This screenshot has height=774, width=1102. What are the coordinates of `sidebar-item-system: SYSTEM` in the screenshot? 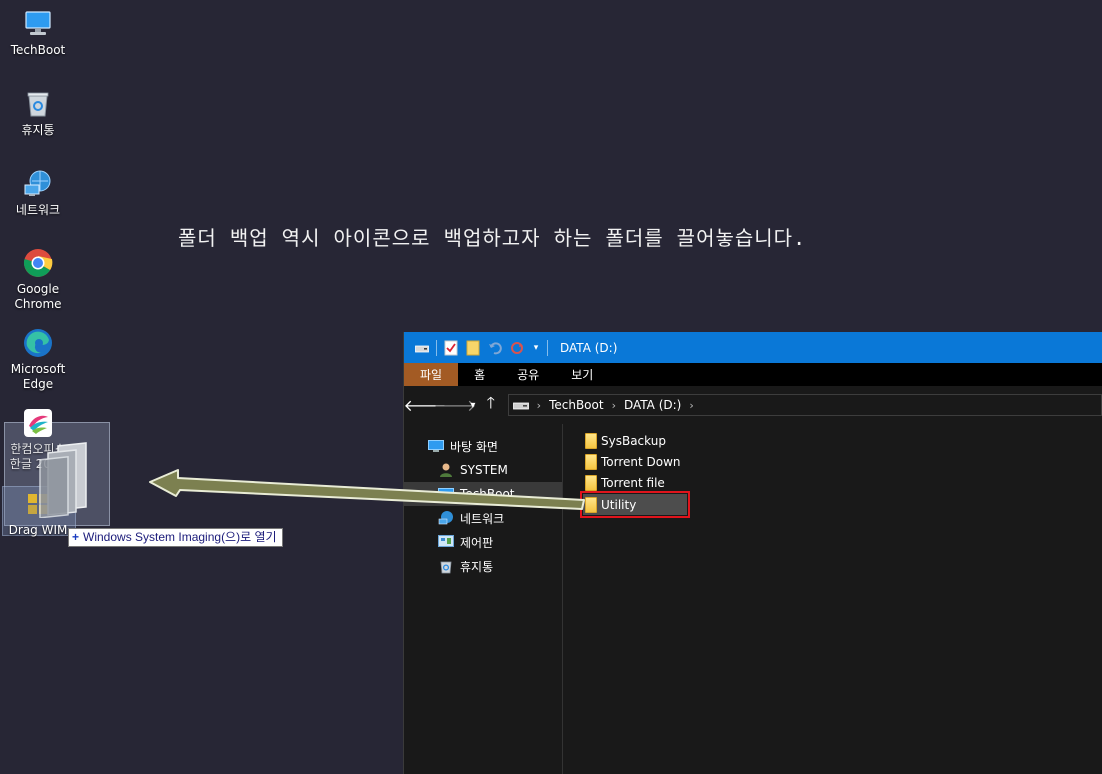 It's located at (483, 470).